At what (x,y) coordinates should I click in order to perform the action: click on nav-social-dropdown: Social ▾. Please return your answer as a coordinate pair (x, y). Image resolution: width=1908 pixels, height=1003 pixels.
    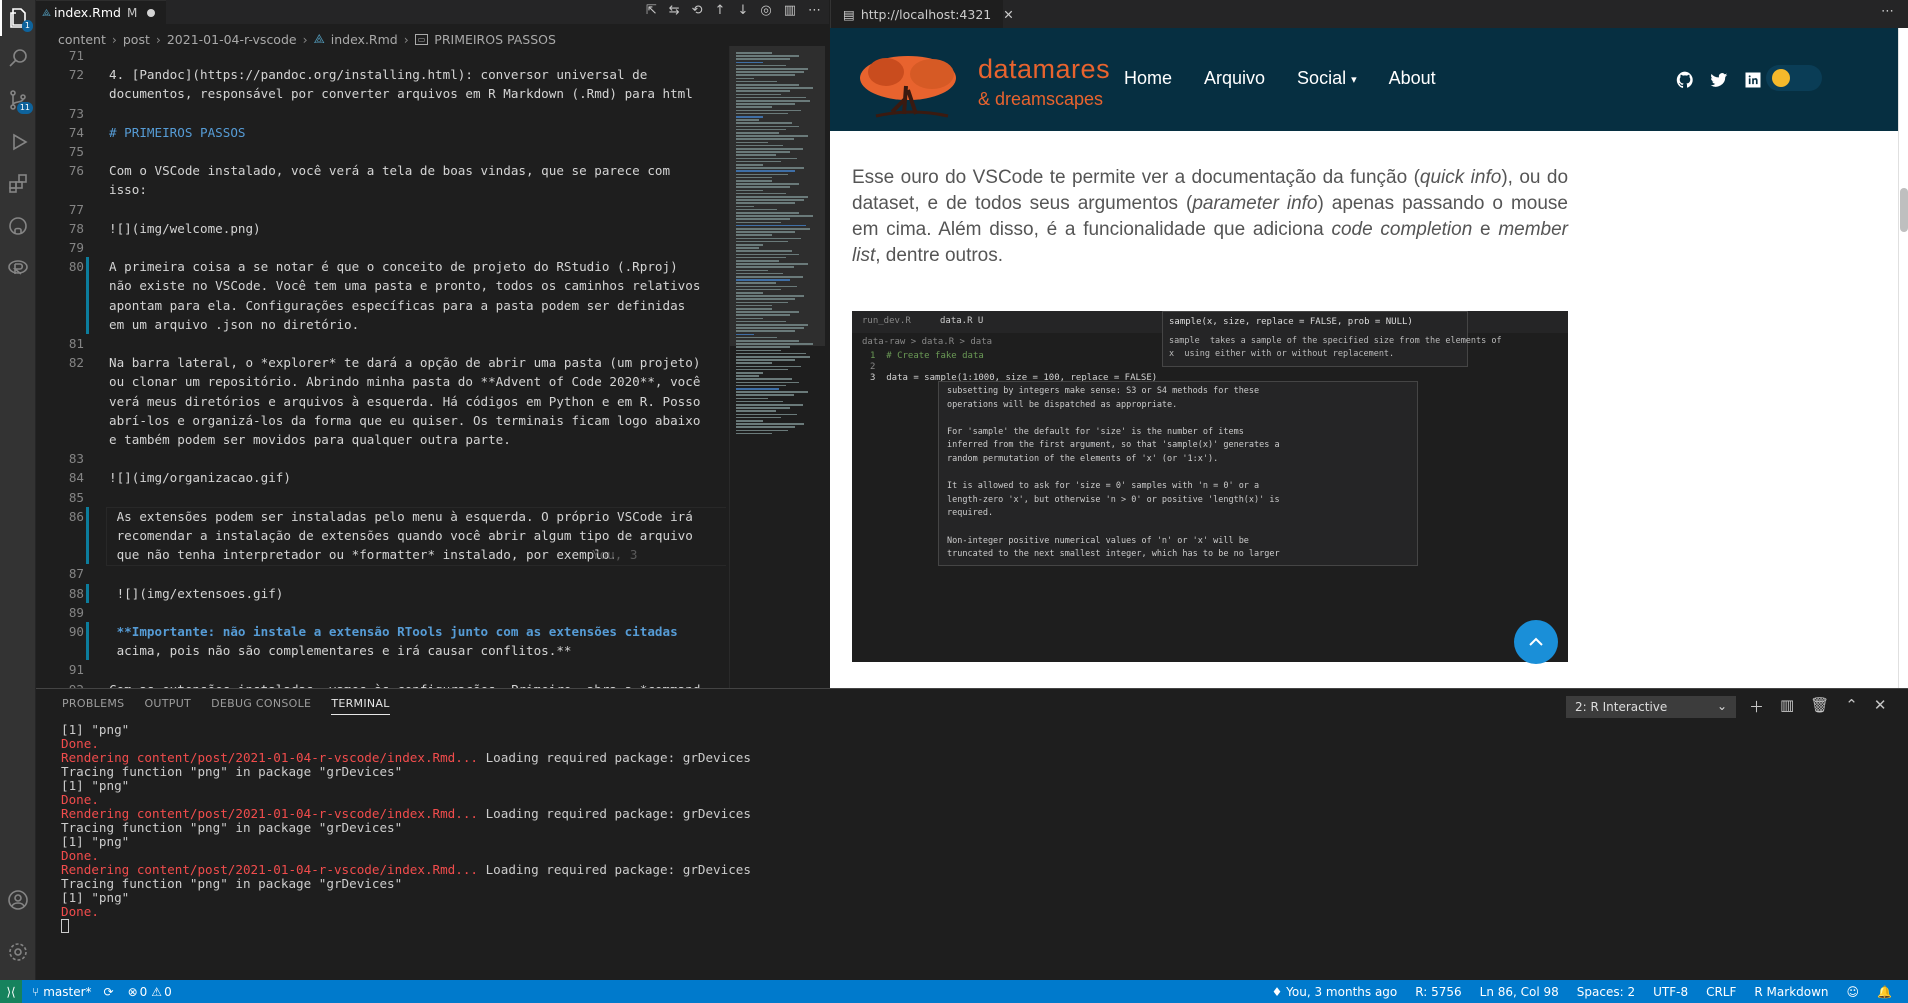
    Looking at the image, I should click on (1327, 78).